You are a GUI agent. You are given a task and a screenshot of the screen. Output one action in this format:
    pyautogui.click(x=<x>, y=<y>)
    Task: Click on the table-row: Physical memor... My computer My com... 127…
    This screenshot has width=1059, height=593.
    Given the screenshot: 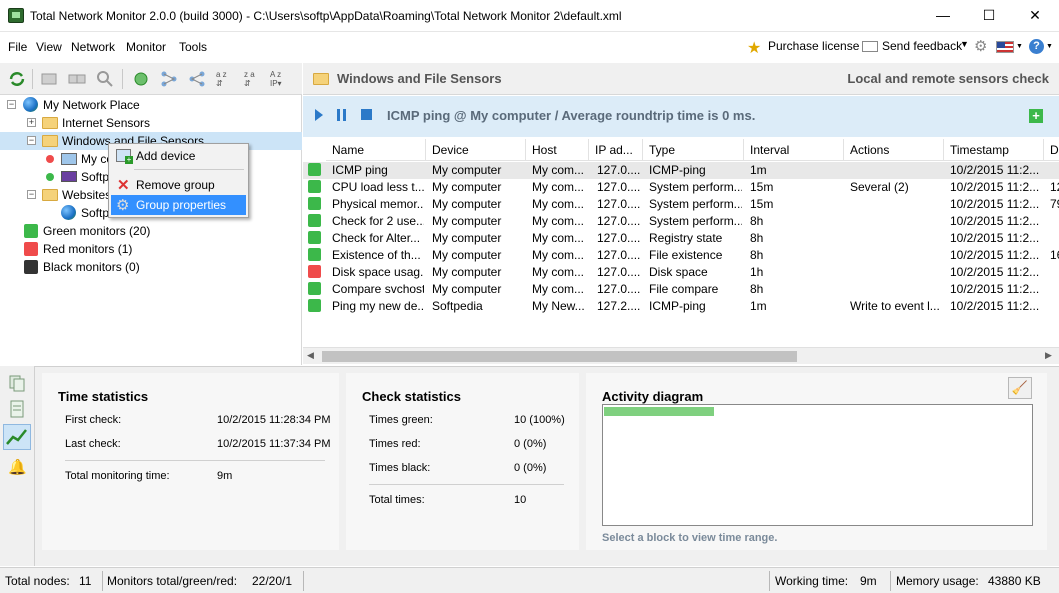 What is the action you would take?
    pyautogui.click(x=681, y=204)
    